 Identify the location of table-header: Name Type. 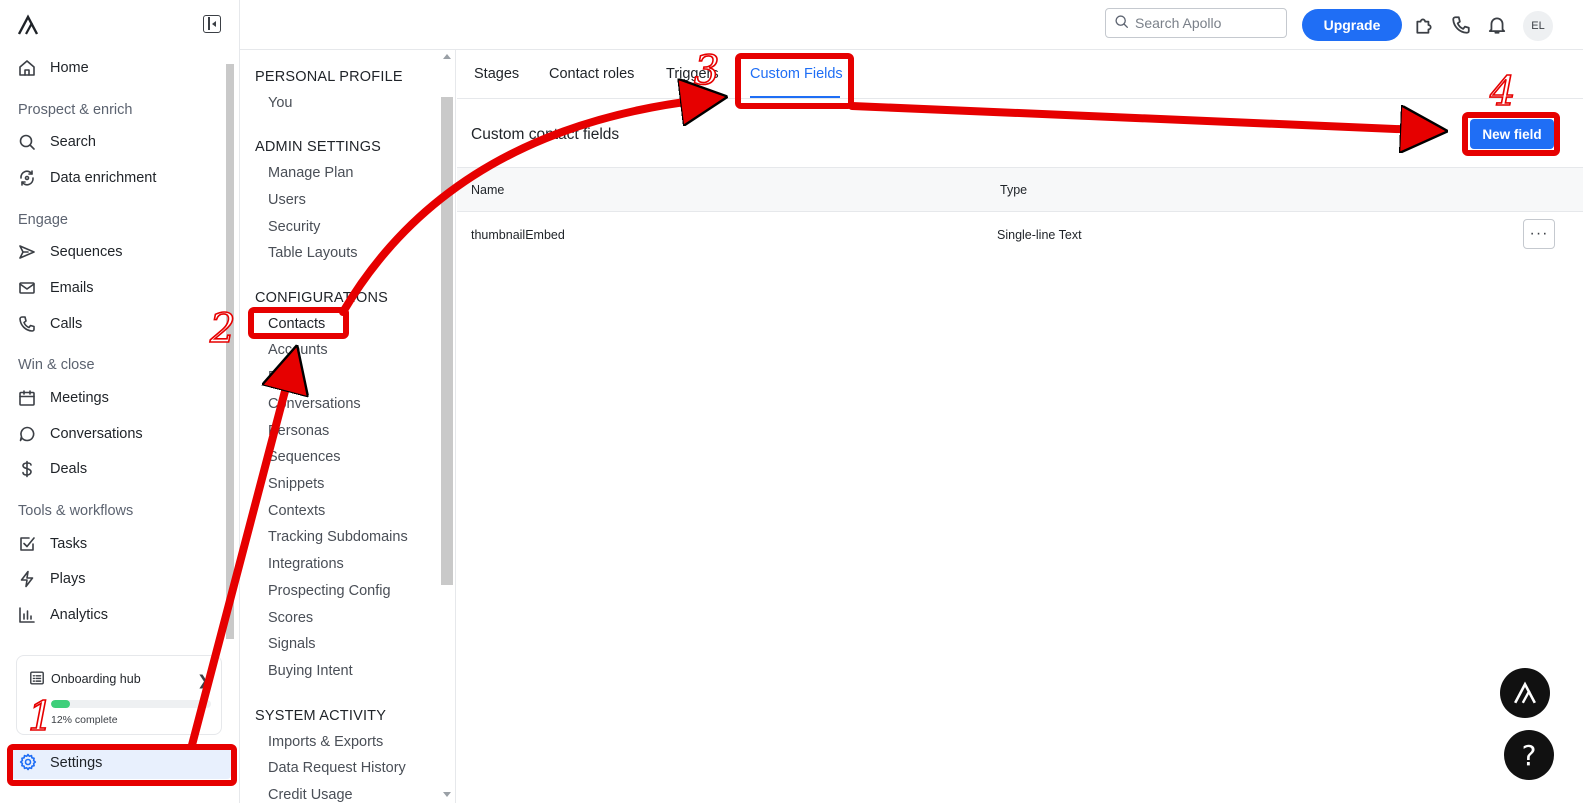
(1020, 189).